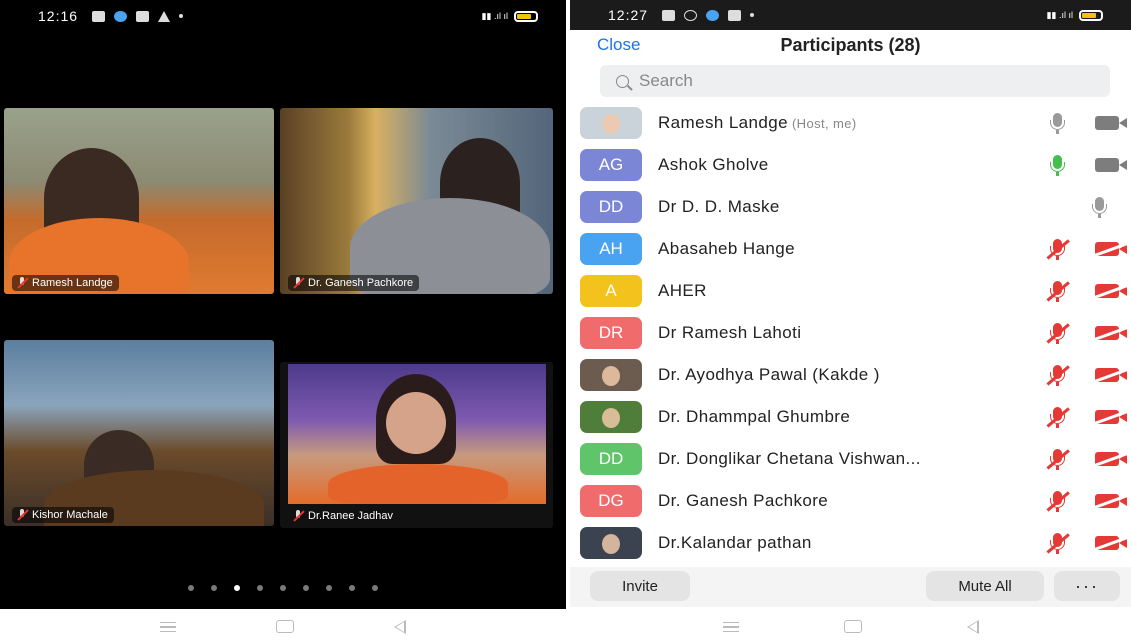  What do you see at coordinates (850, 249) in the screenshot?
I see `participant-row: AH Abasaheb Hange` at bounding box center [850, 249].